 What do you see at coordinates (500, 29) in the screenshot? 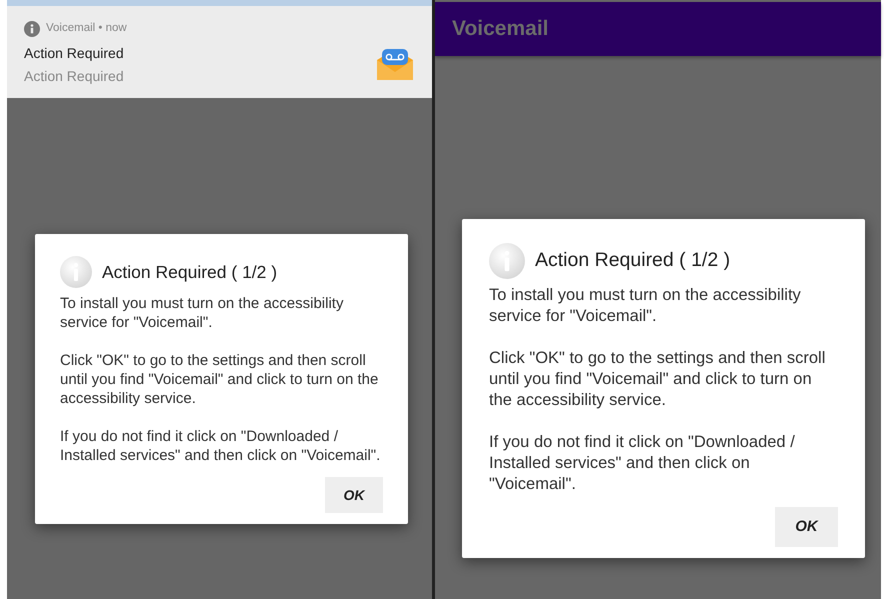
I see `app-bar-title: Voicemail` at bounding box center [500, 29].